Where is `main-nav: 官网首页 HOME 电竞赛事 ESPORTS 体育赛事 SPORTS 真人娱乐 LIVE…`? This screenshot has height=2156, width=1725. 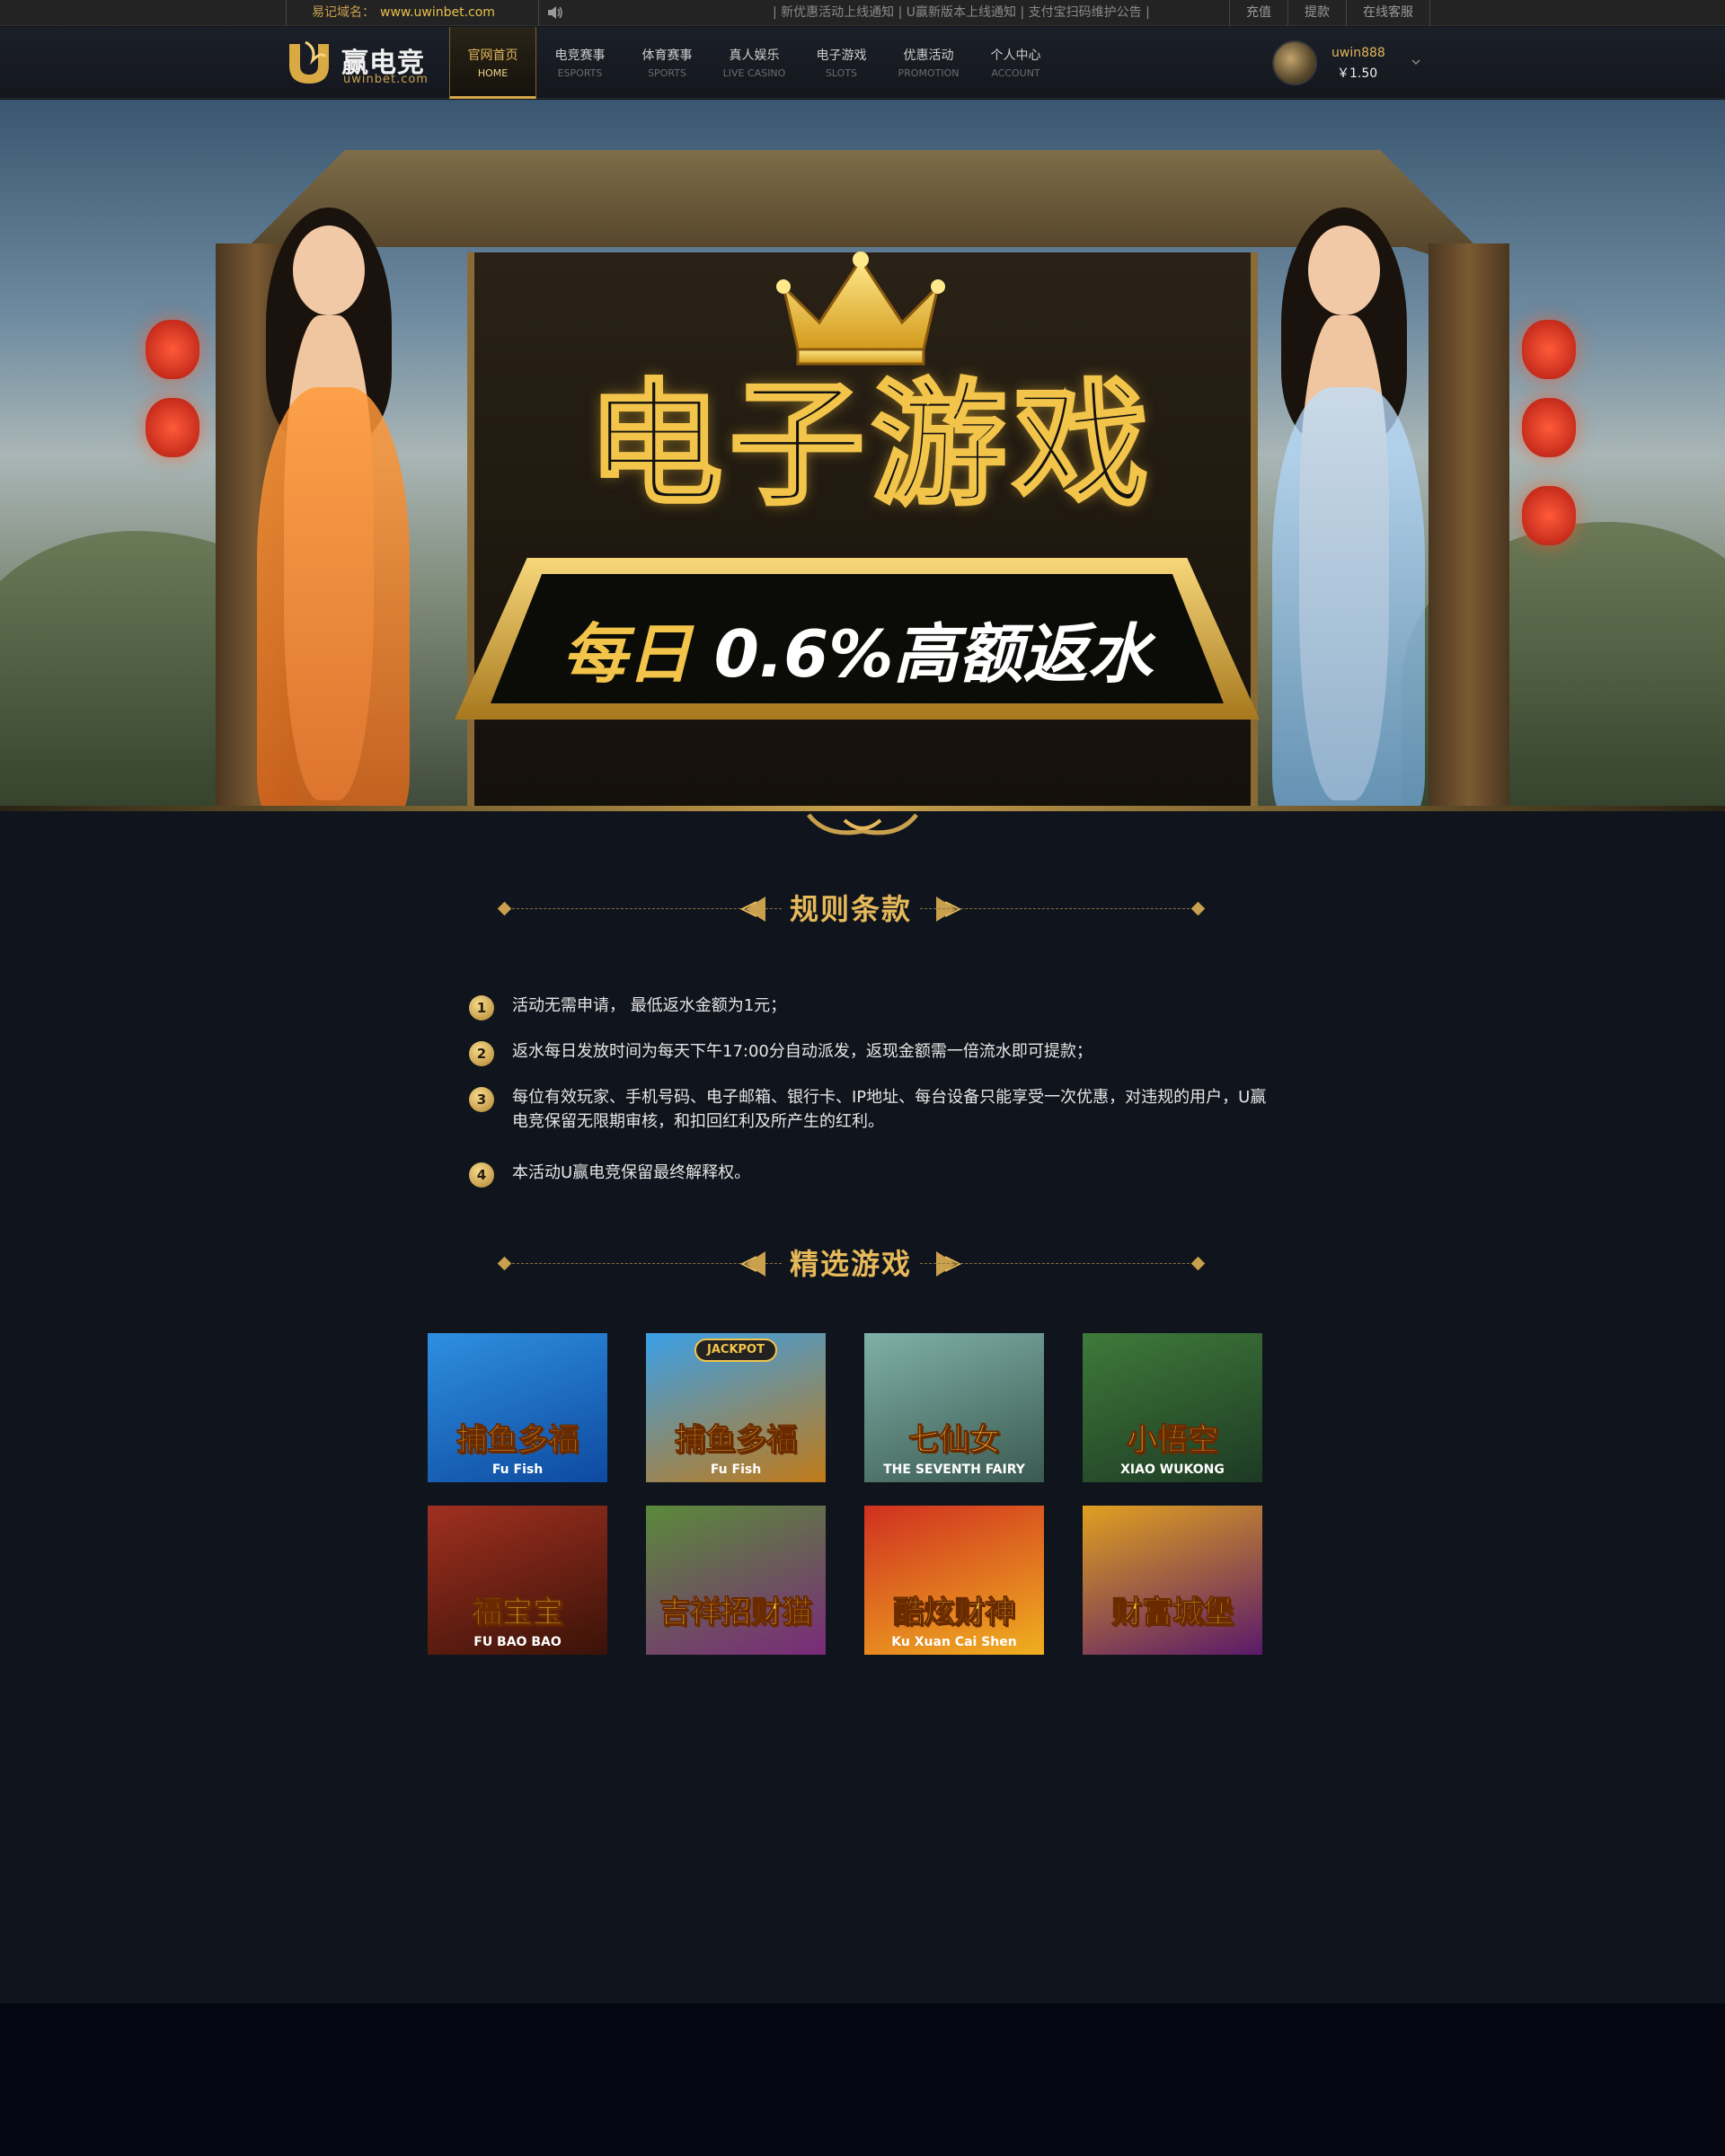 main-nav: 官网首页 HOME 电竞赛事 ESPORTS 体育赛事 SPORTS 真人娱乐 LIVE… is located at coordinates (754, 63).